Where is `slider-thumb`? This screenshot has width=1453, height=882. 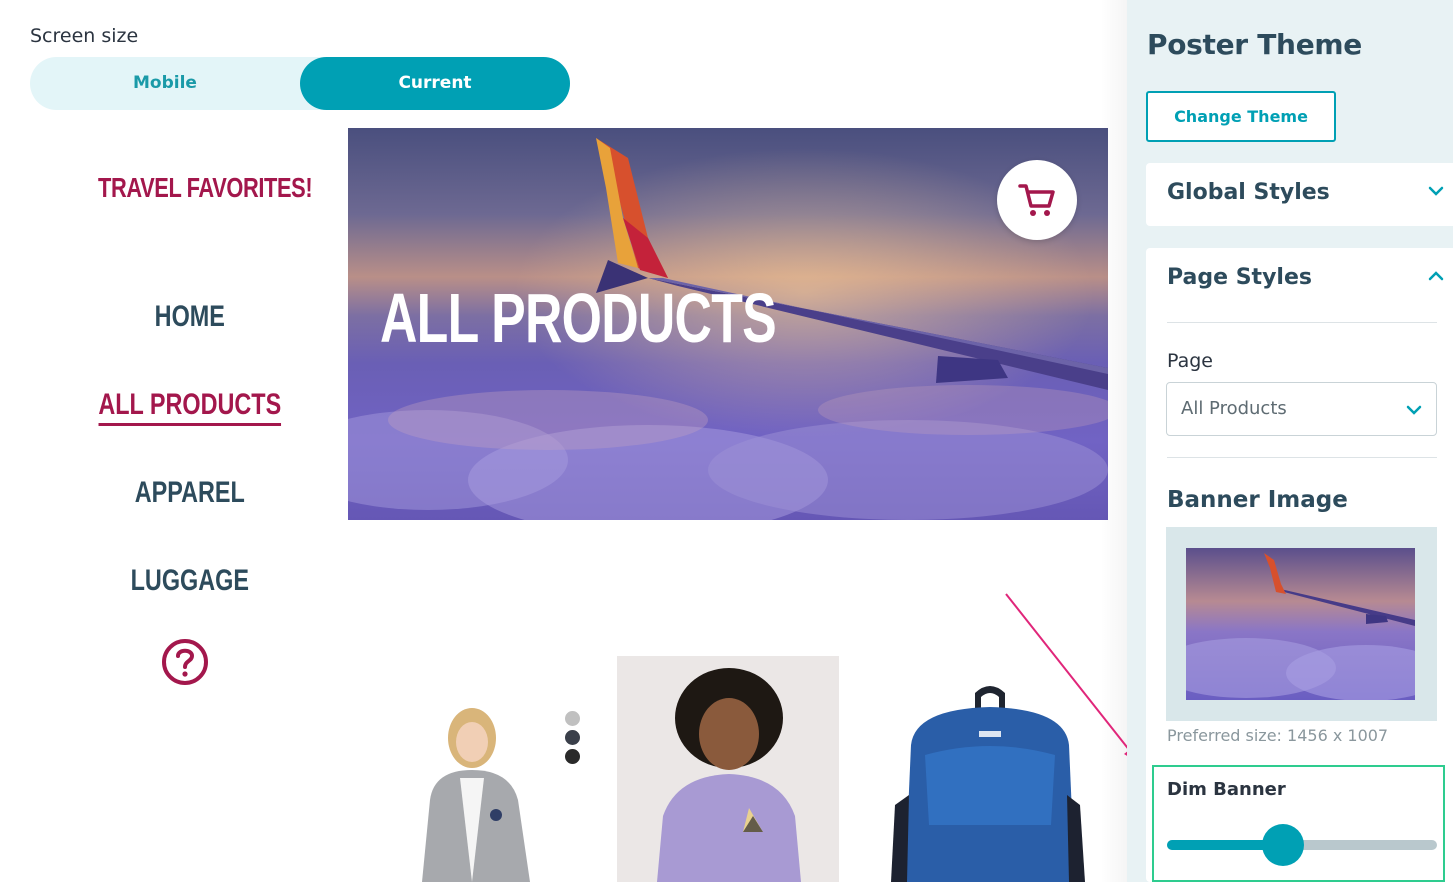
slider-thumb is located at coordinates (1283, 845).